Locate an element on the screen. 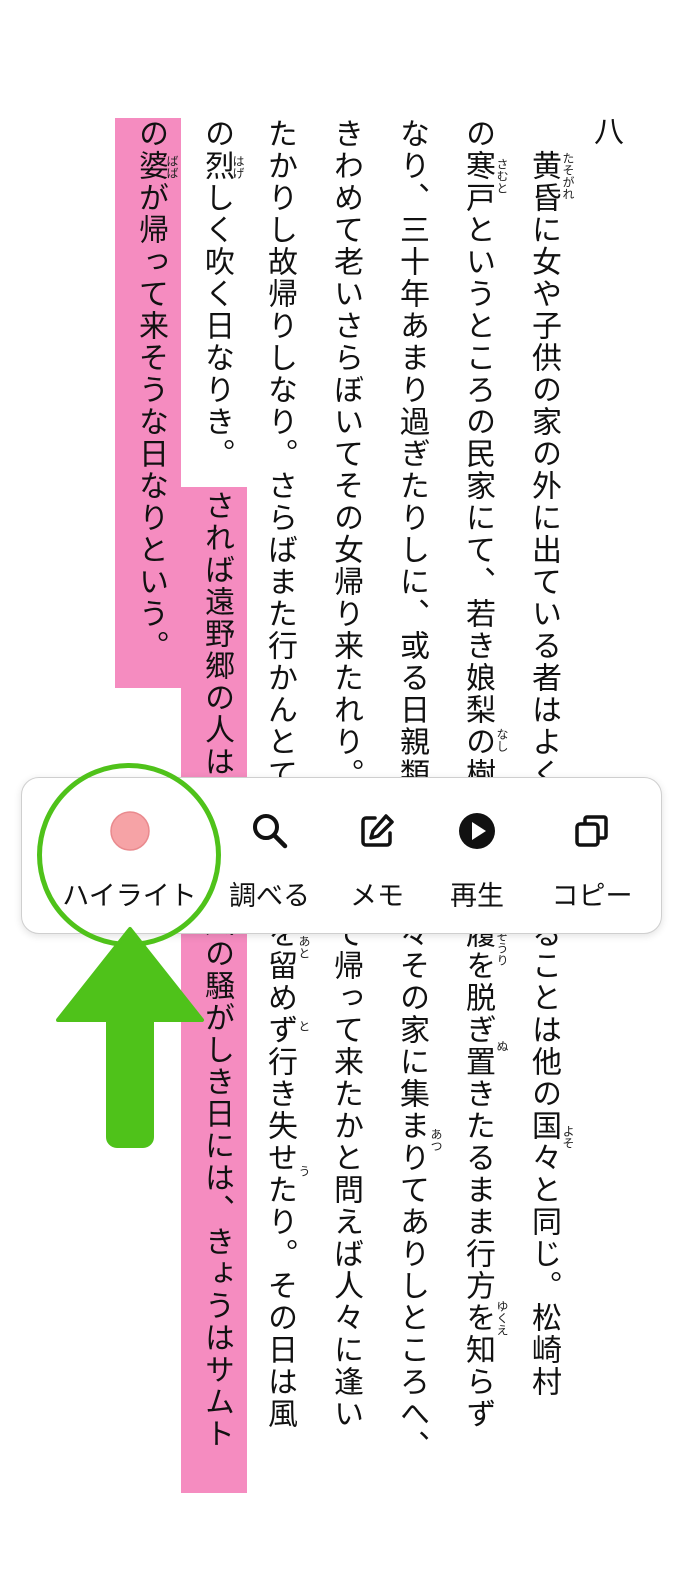 The height and width of the screenshot is (1577, 700). lookup-button: 調べる is located at coordinates (269, 855).